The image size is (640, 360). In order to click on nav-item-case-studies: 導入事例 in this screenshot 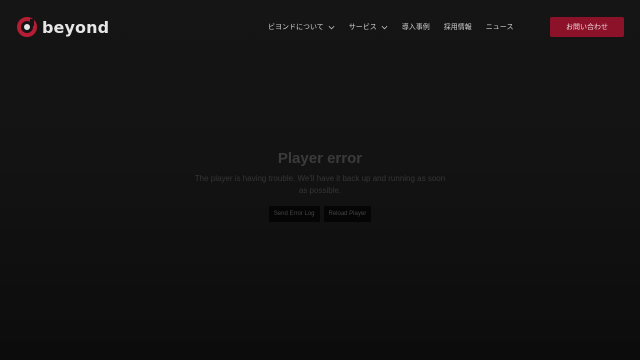, I will do `click(416, 27)`.